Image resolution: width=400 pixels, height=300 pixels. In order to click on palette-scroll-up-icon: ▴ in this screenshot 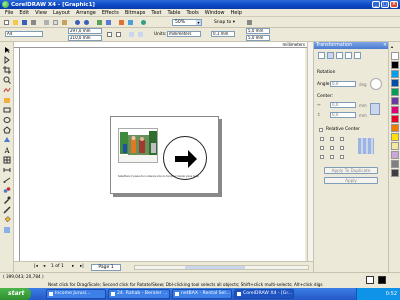, I will do `click(392, 46)`.